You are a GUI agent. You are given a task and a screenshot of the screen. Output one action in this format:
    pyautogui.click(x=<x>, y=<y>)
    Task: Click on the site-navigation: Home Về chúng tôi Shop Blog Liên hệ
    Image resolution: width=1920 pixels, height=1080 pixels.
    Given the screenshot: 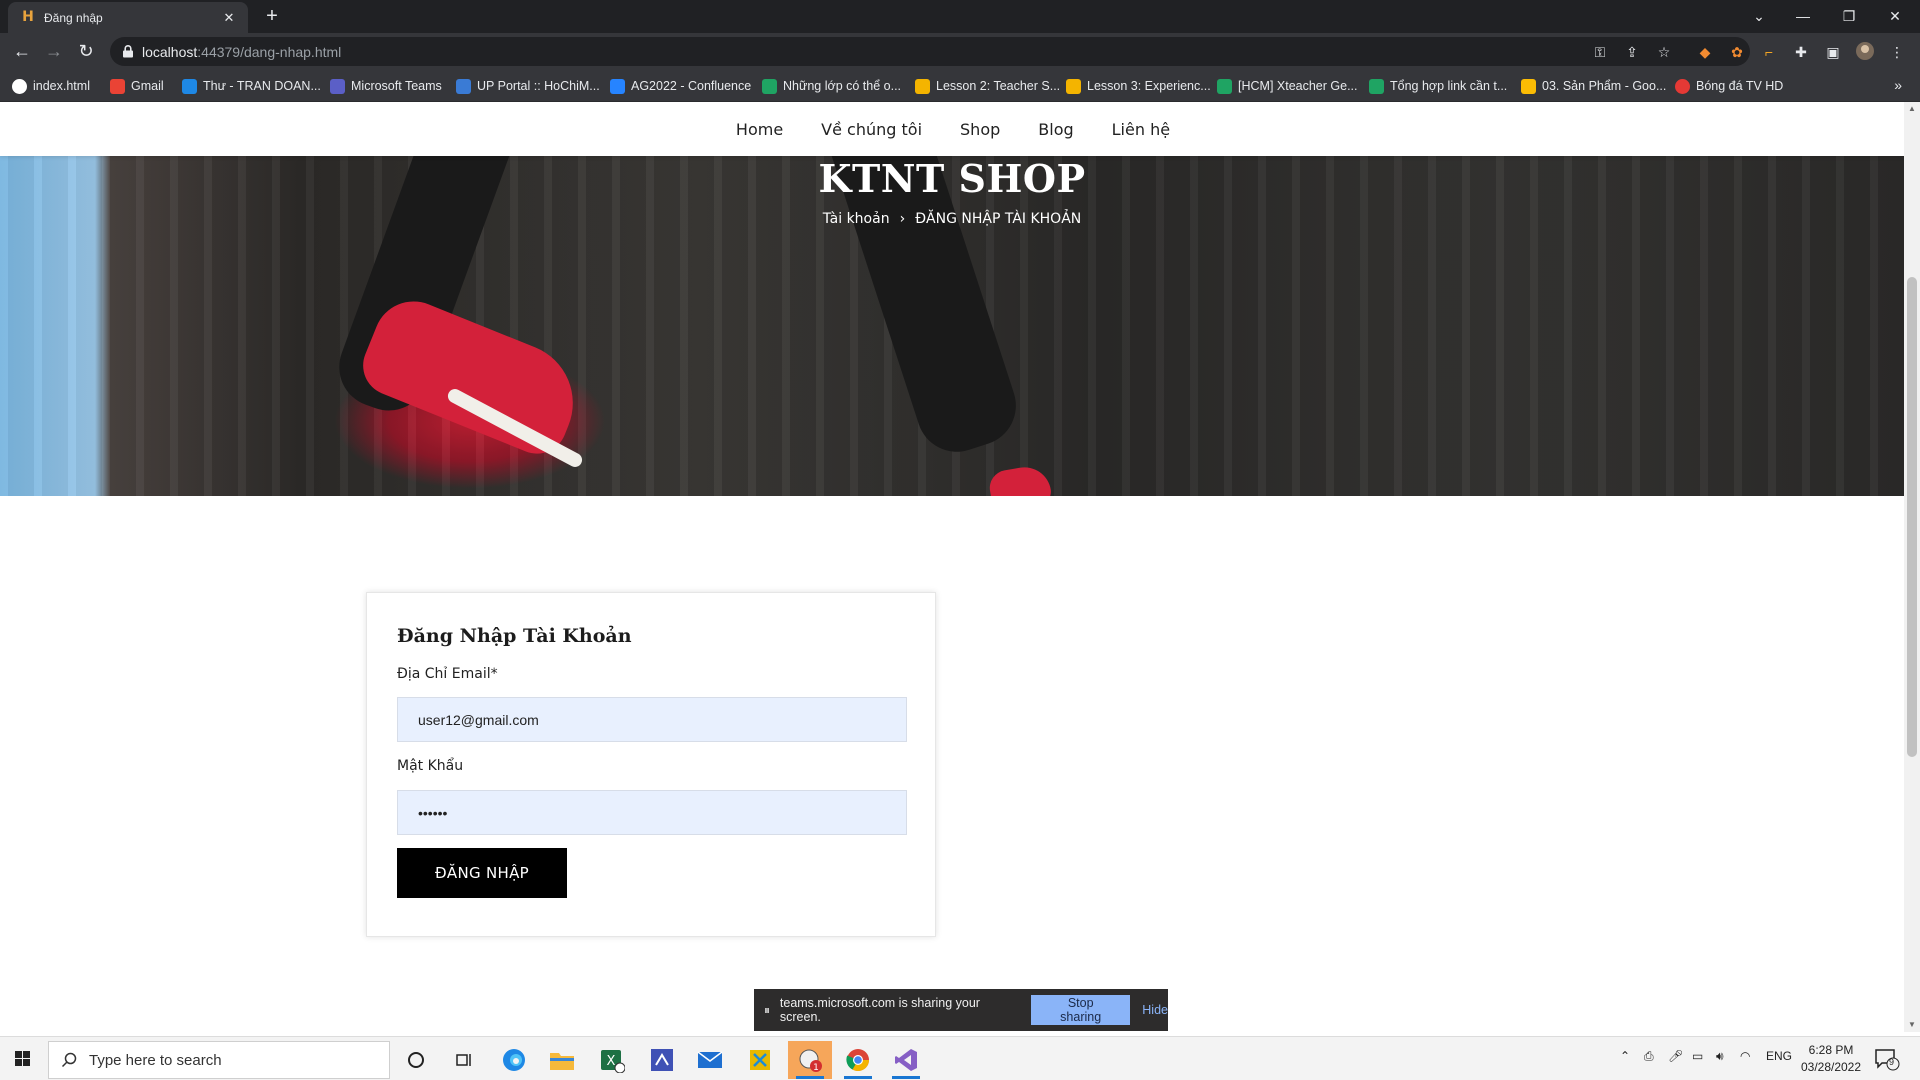 What is the action you would take?
    pyautogui.click(x=952, y=129)
    